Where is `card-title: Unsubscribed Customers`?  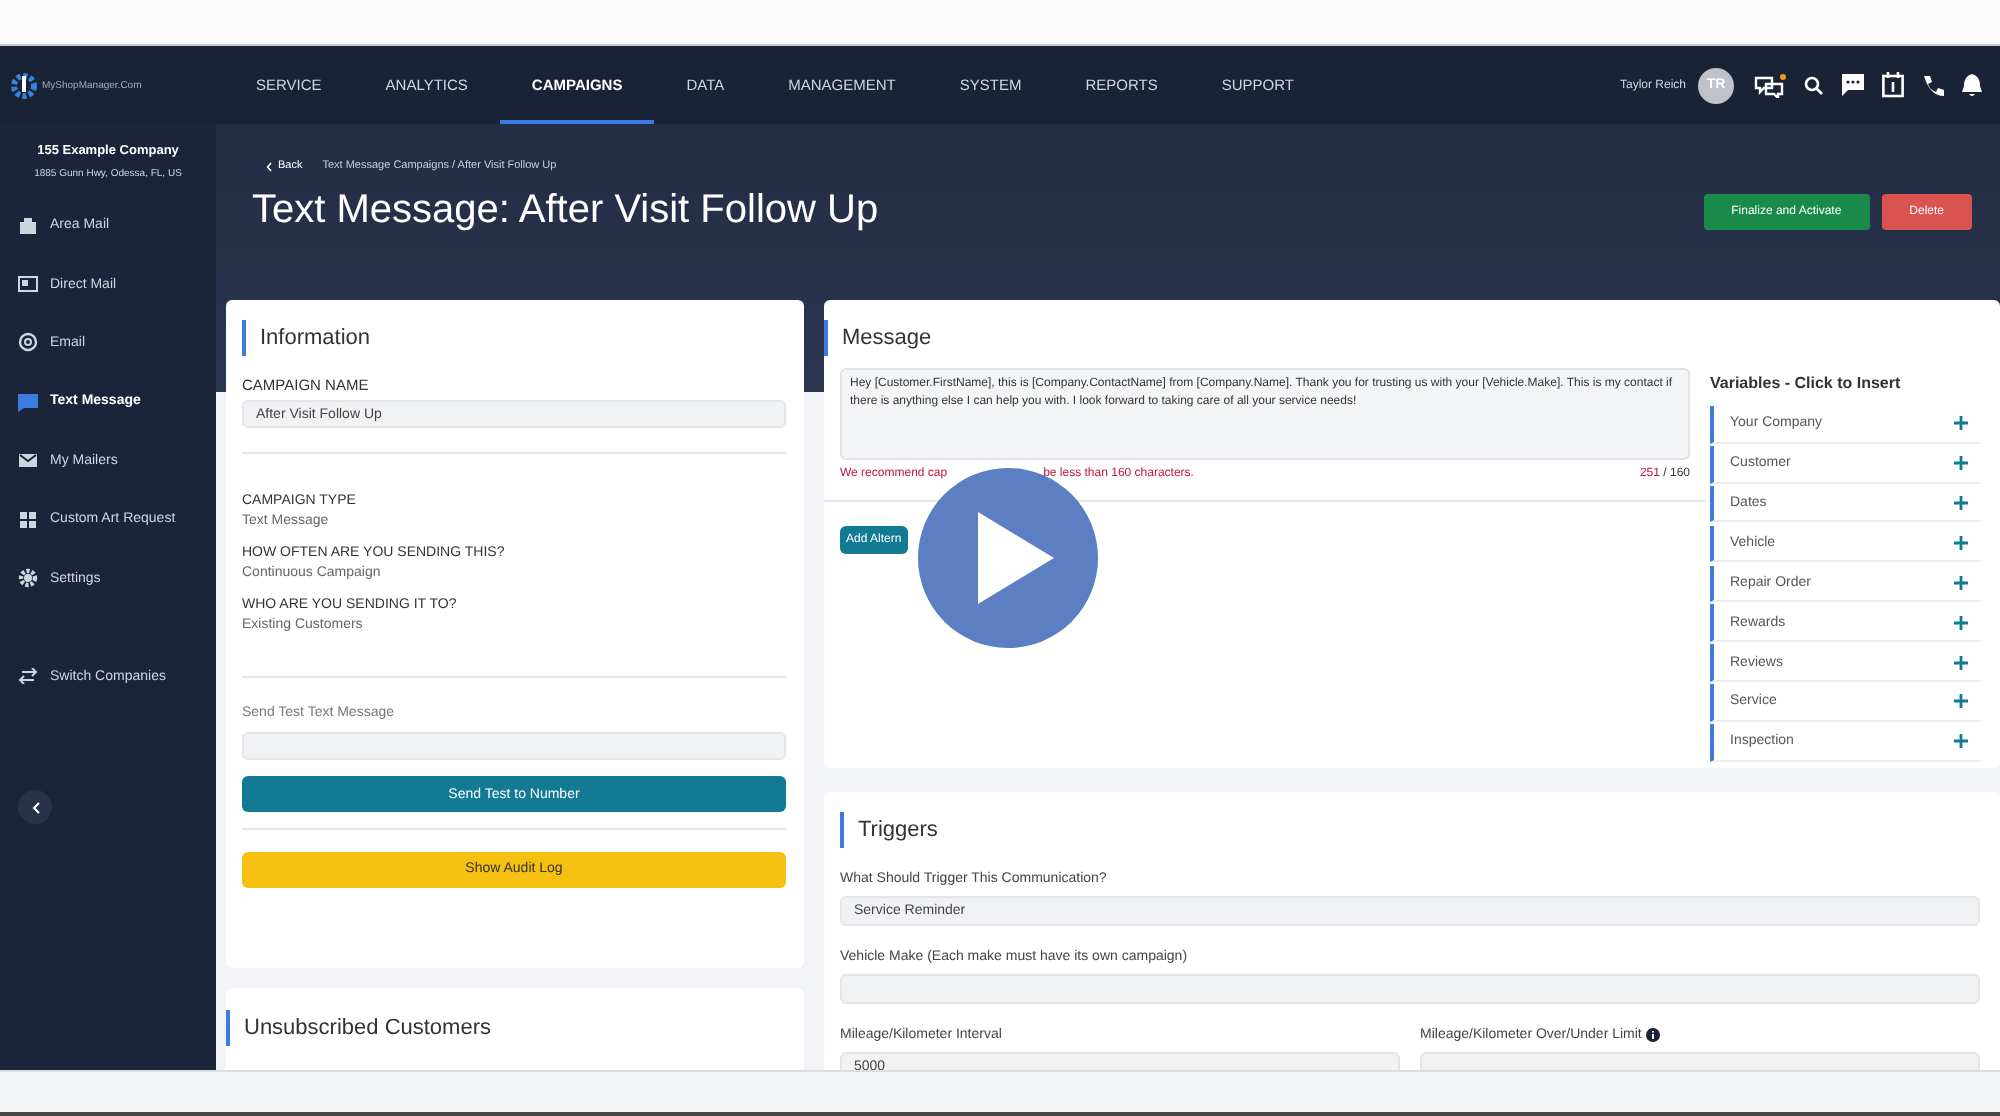 card-title: Unsubscribed Customers is located at coordinates (506, 1027).